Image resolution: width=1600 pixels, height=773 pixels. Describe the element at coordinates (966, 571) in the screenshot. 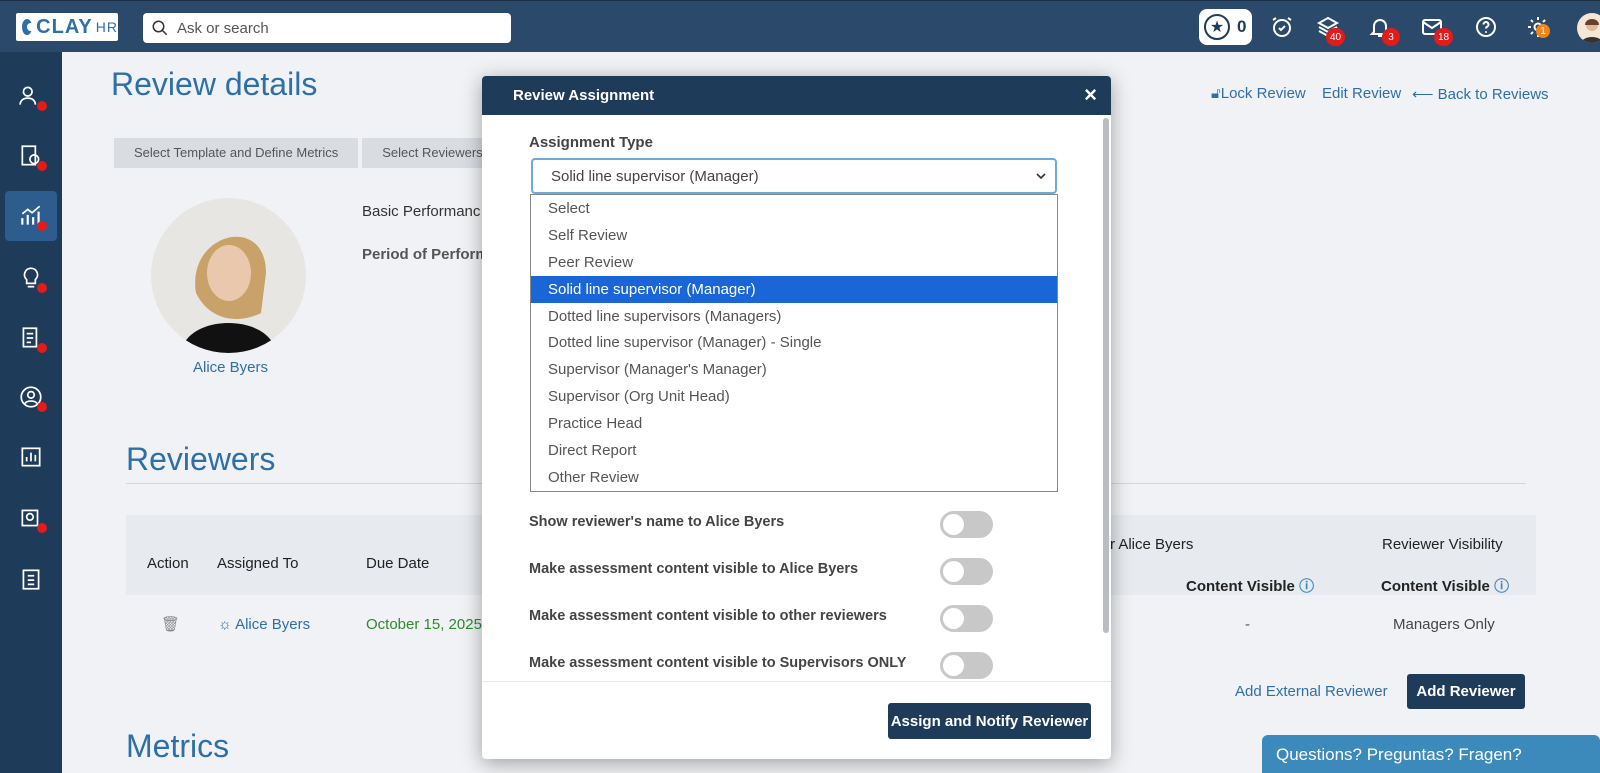

I see `toggle-visible-employee` at that location.